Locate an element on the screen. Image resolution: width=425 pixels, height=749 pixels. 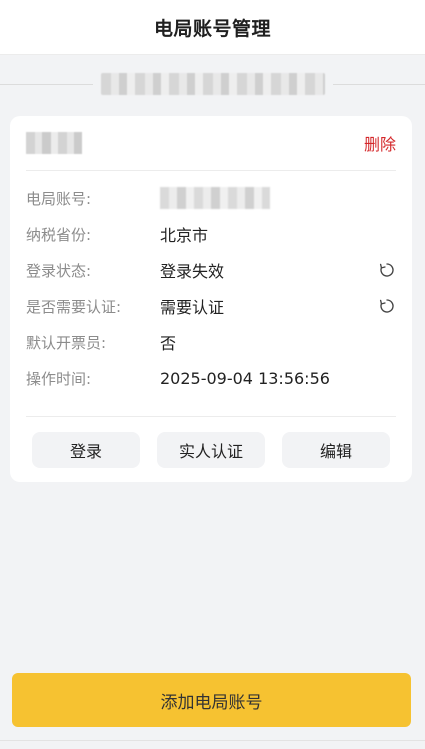
page-header: 电局账号管理 is located at coordinates (212, 27).